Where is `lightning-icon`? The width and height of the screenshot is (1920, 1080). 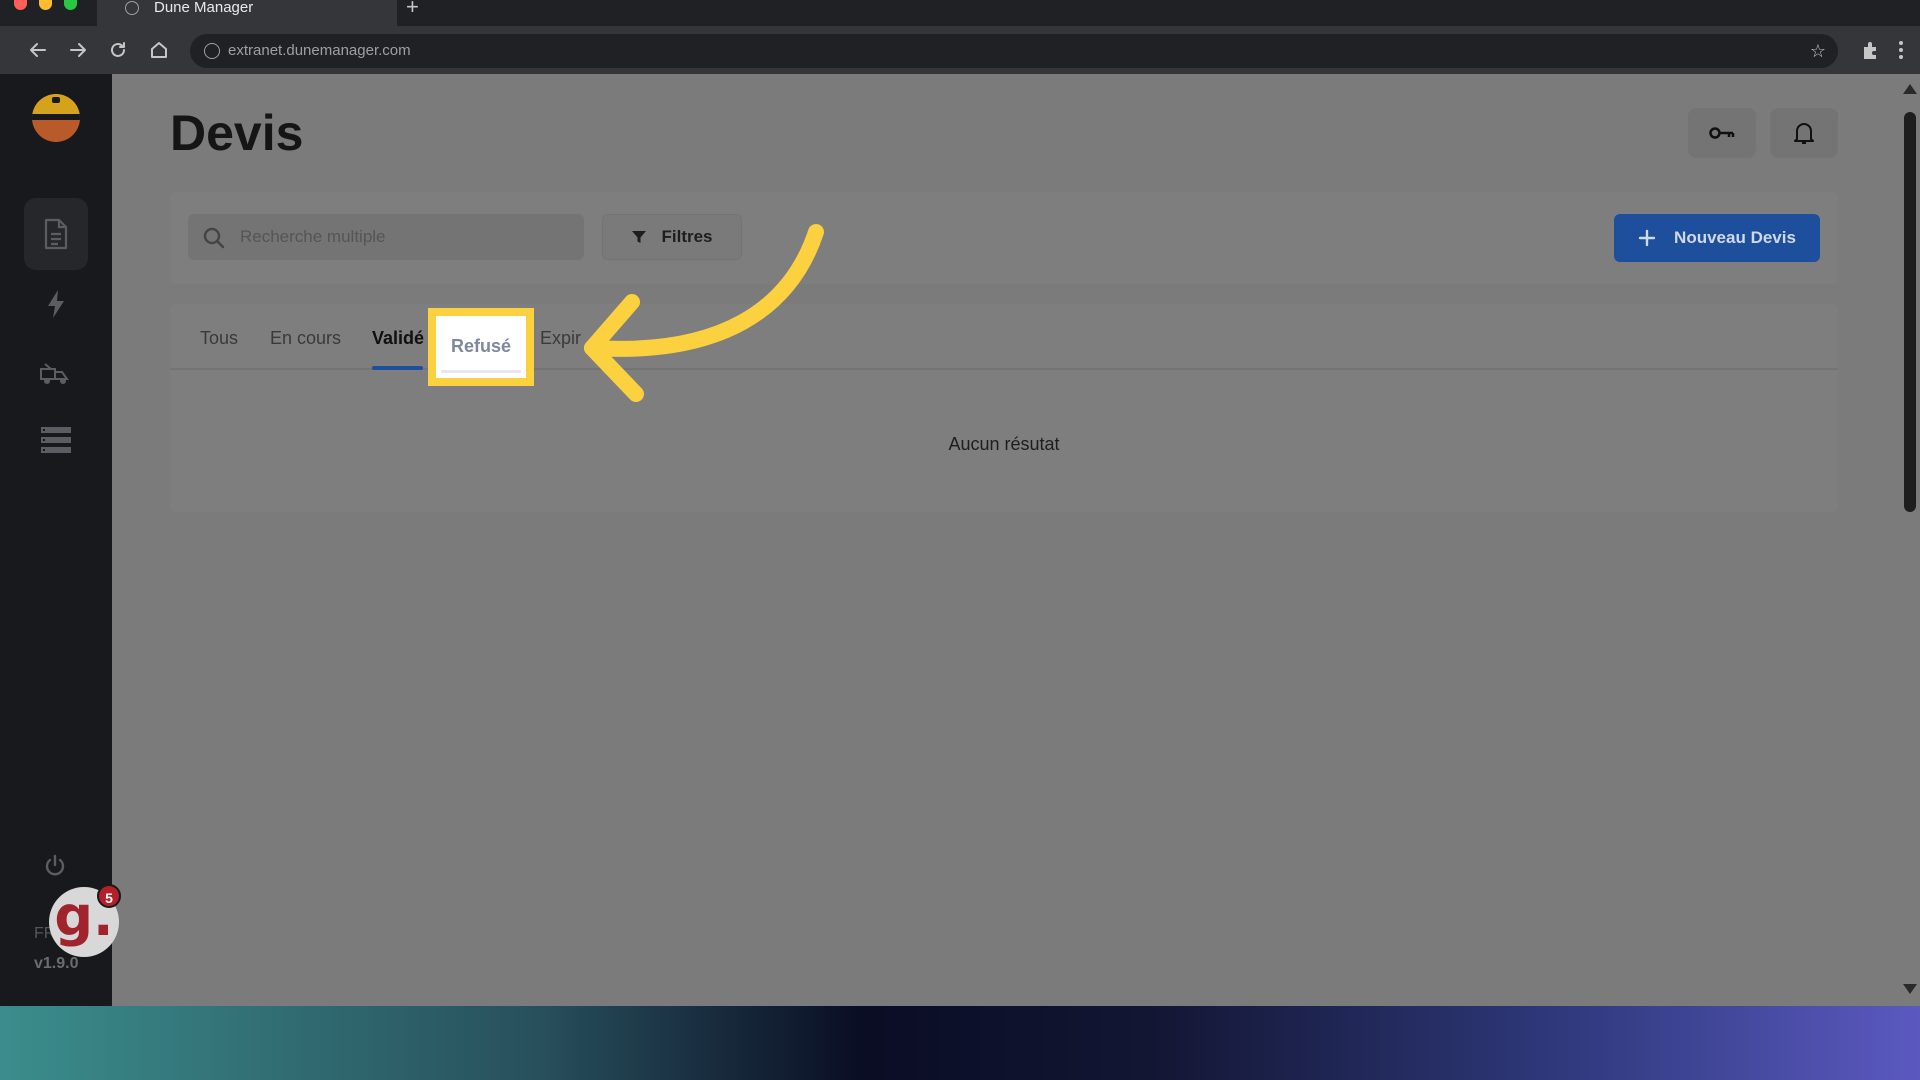
lightning-icon is located at coordinates (56, 304).